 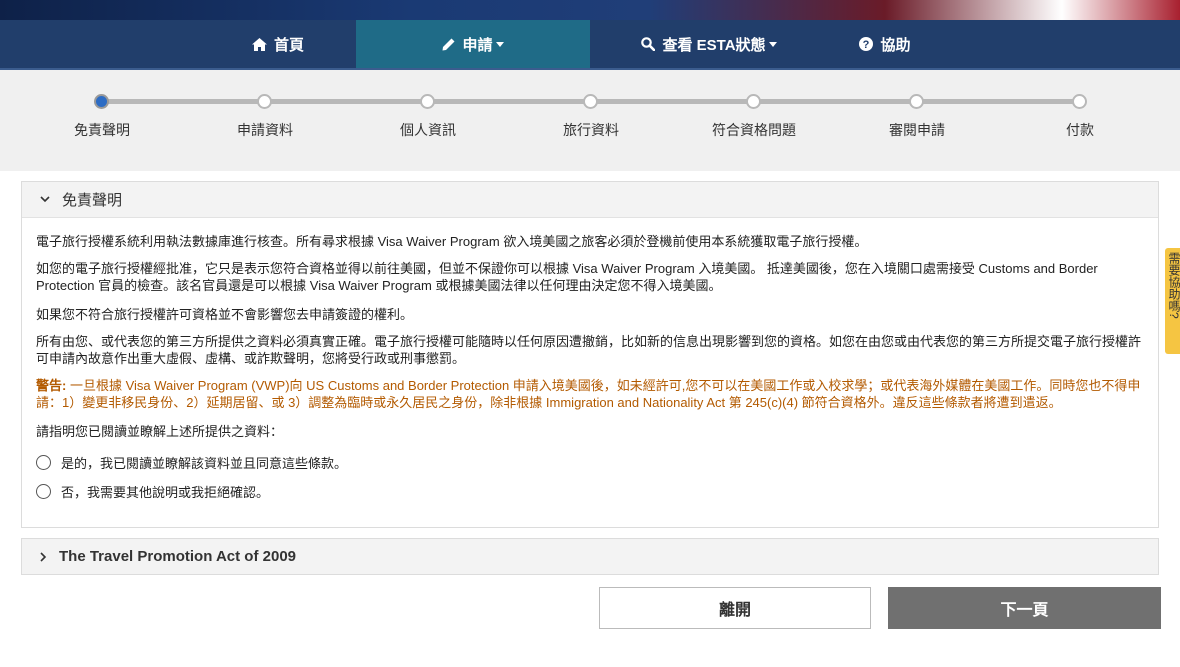 I want to click on step-label-application-info: 申請資料, so click(x=265, y=130).